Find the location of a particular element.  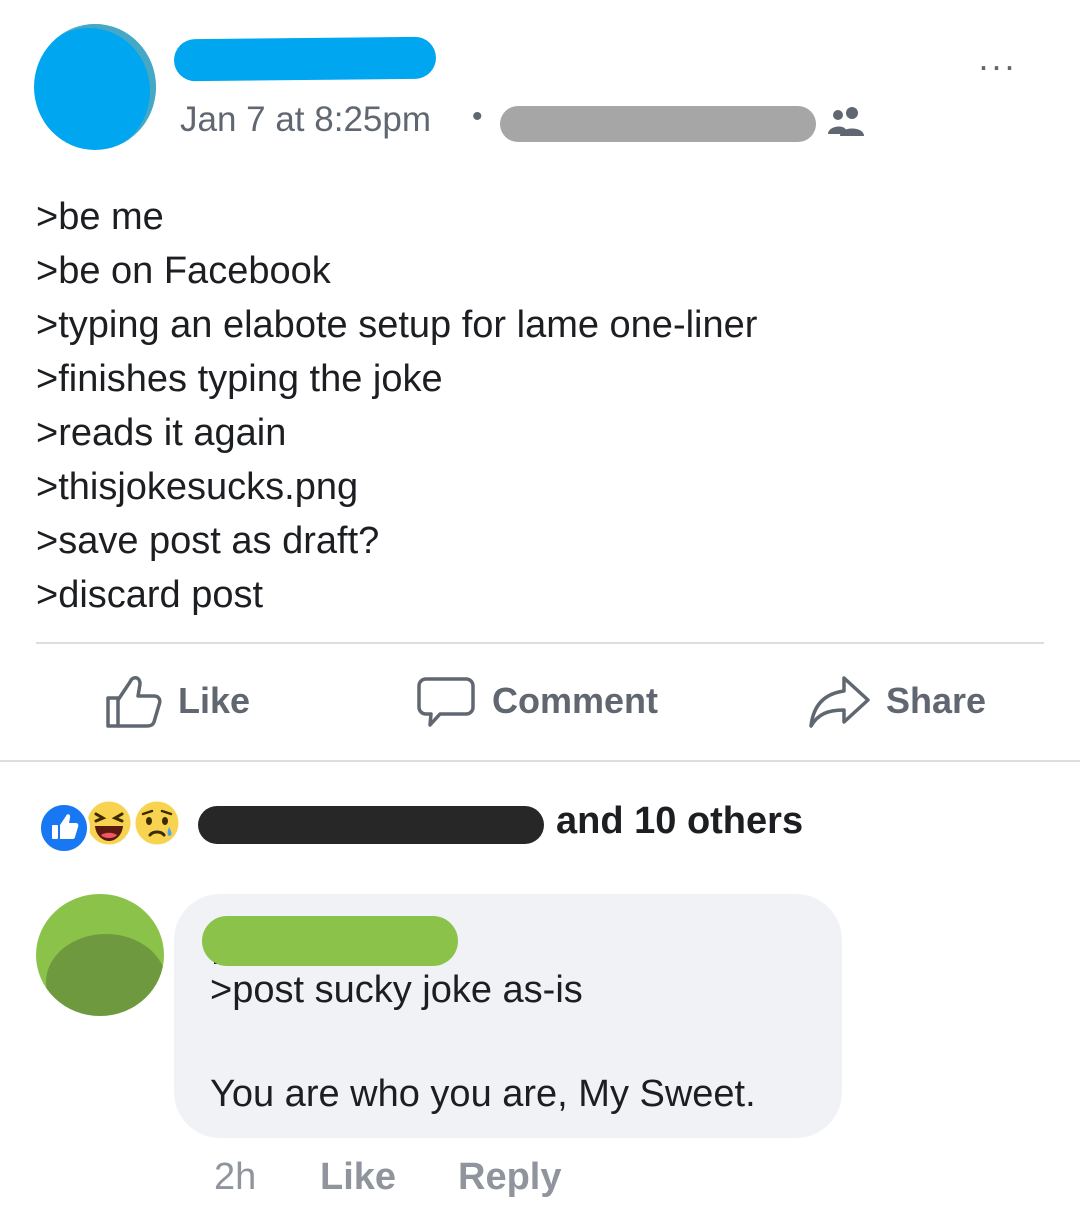

comment-button: Comment is located at coordinates (537, 701).